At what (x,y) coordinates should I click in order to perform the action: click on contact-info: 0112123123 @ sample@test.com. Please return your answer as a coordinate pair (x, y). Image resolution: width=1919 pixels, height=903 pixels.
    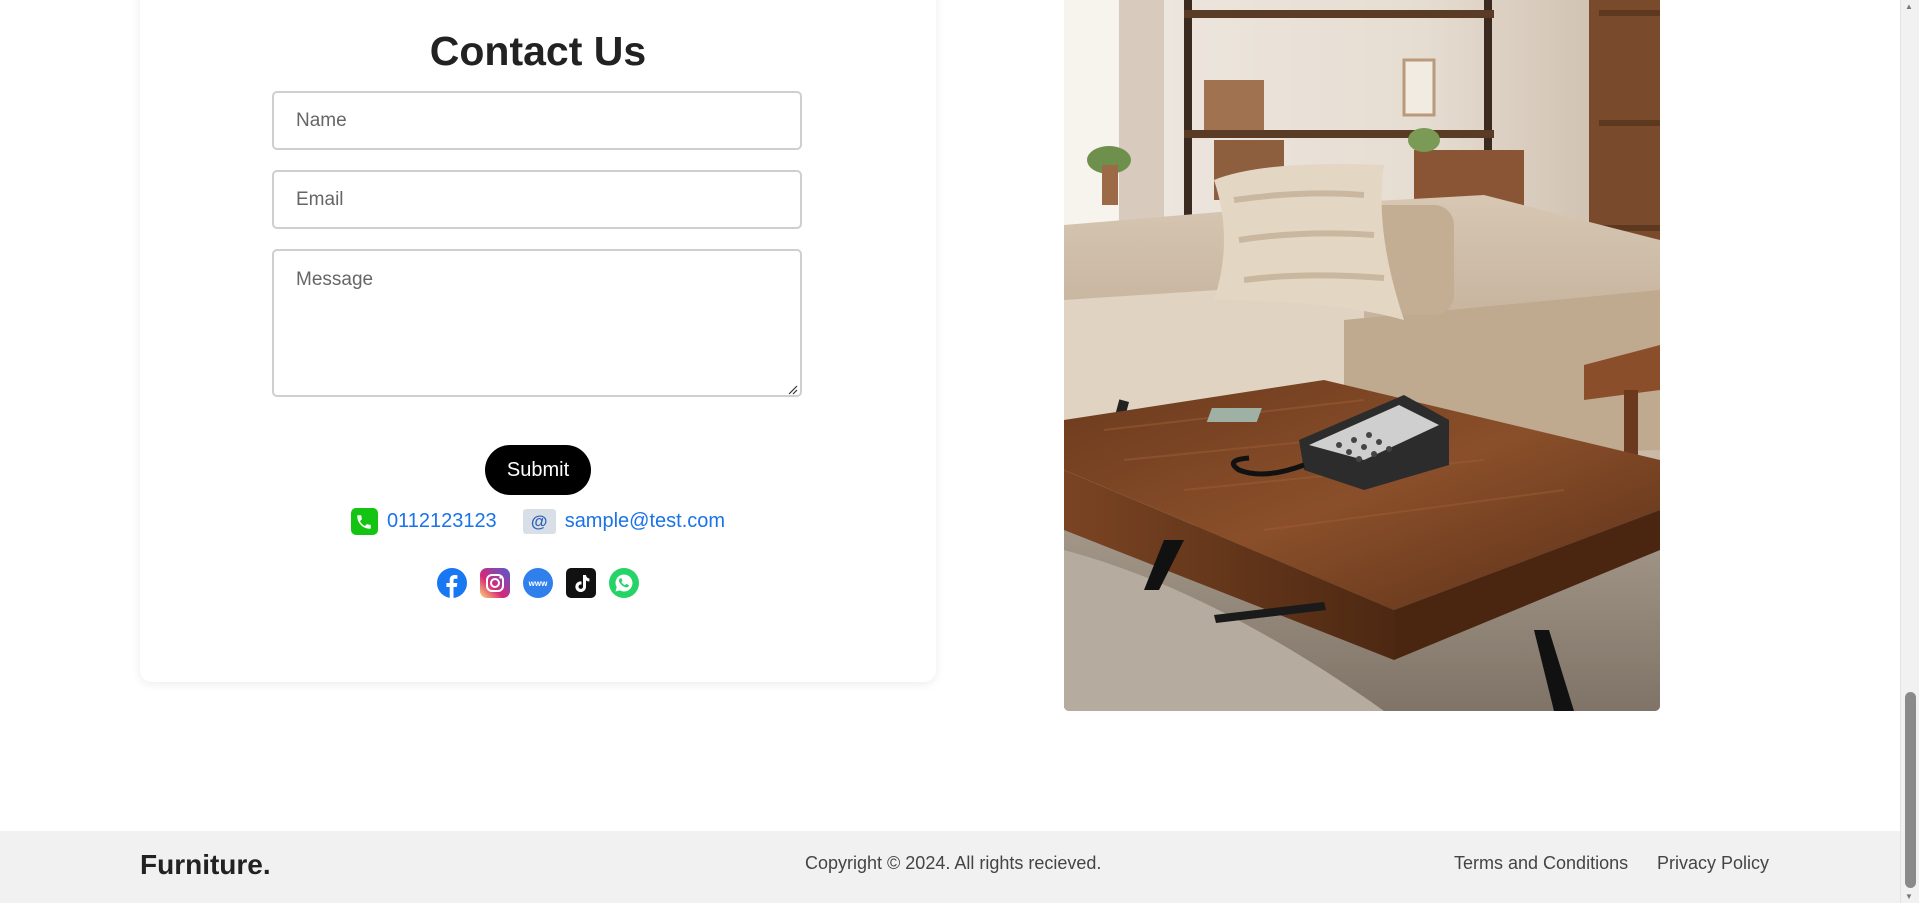
    Looking at the image, I should click on (538, 521).